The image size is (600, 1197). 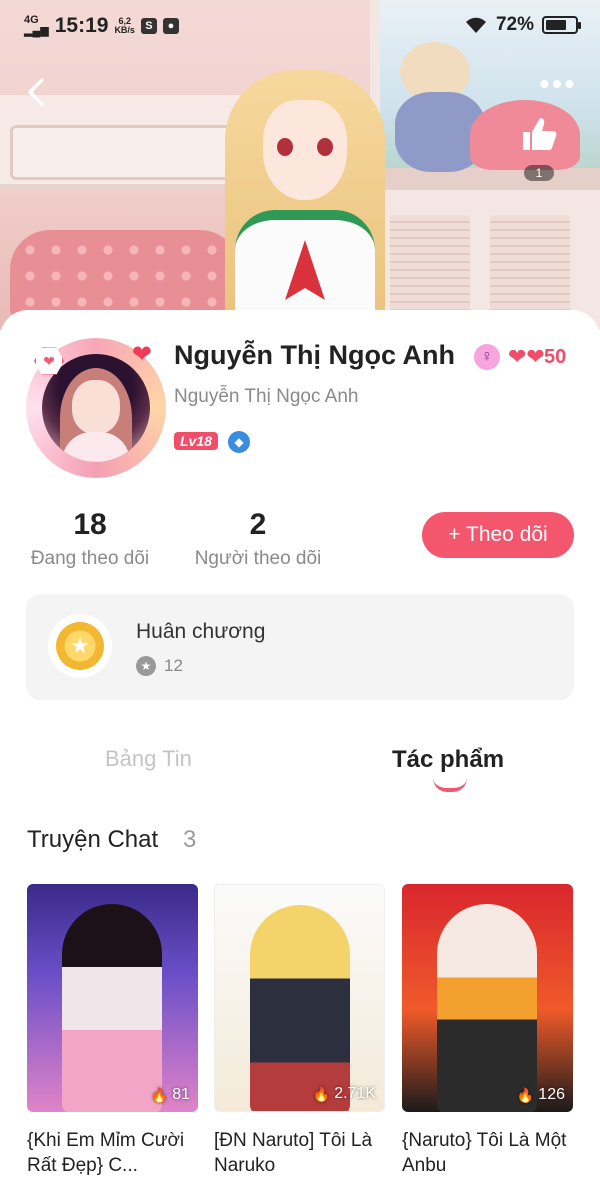 I want to click on battery-percent: 72%, so click(x=514, y=24).